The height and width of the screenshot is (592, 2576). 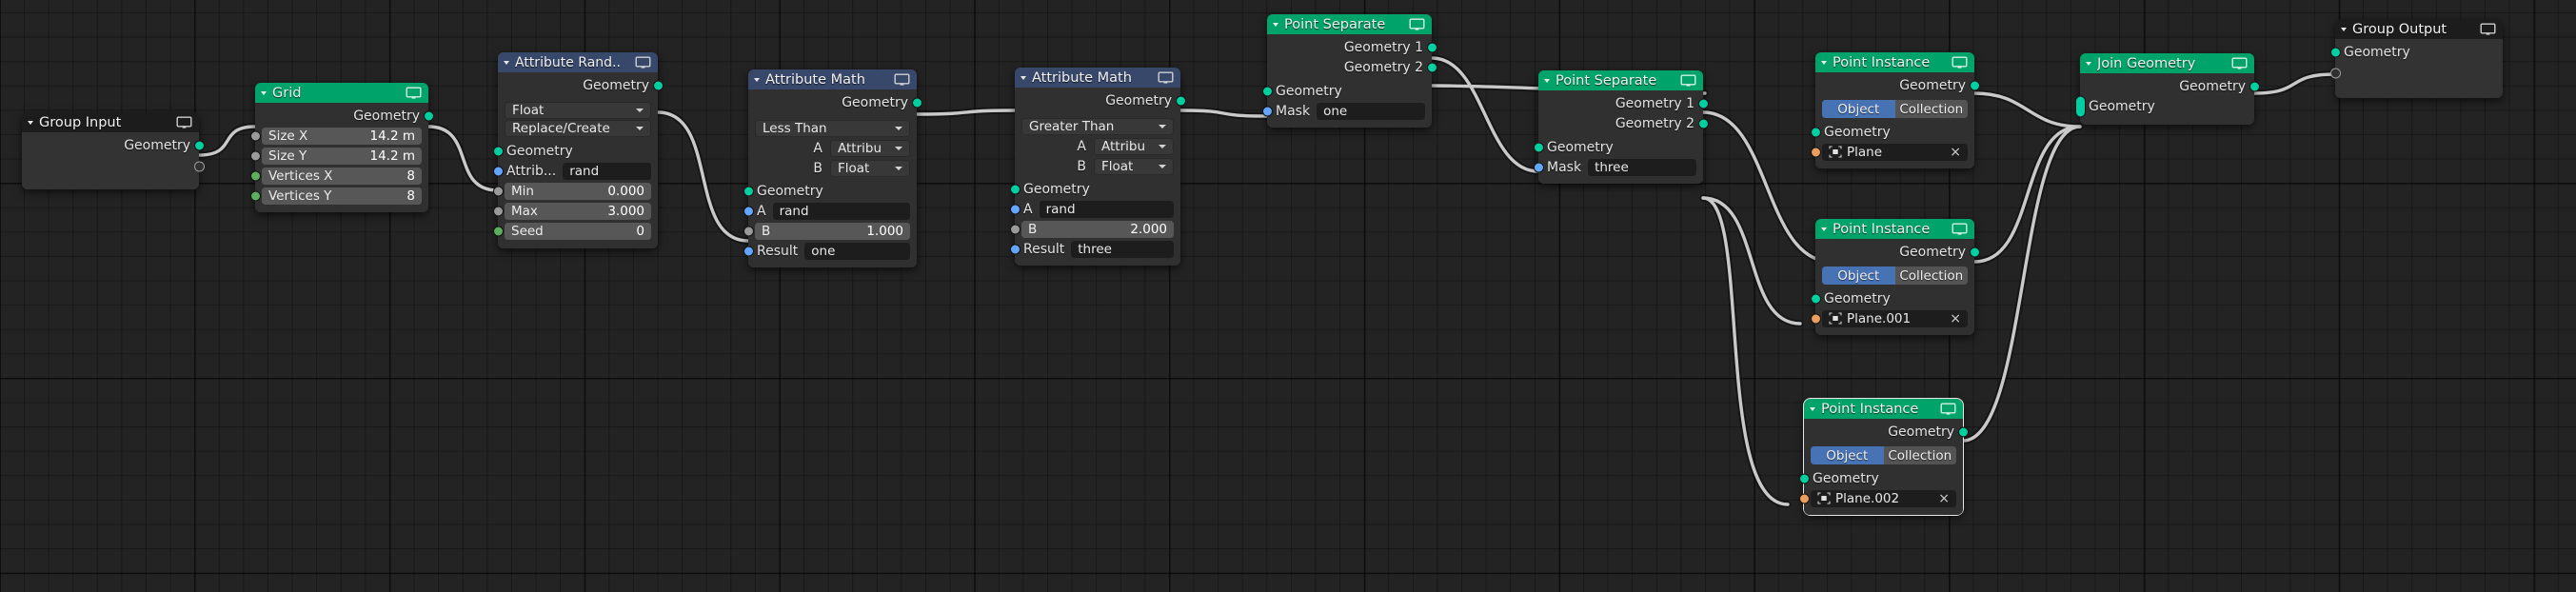 What do you see at coordinates (255, 195) in the screenshot?
I see `input-socket-vertices-y` at bounding box center [255, 195].